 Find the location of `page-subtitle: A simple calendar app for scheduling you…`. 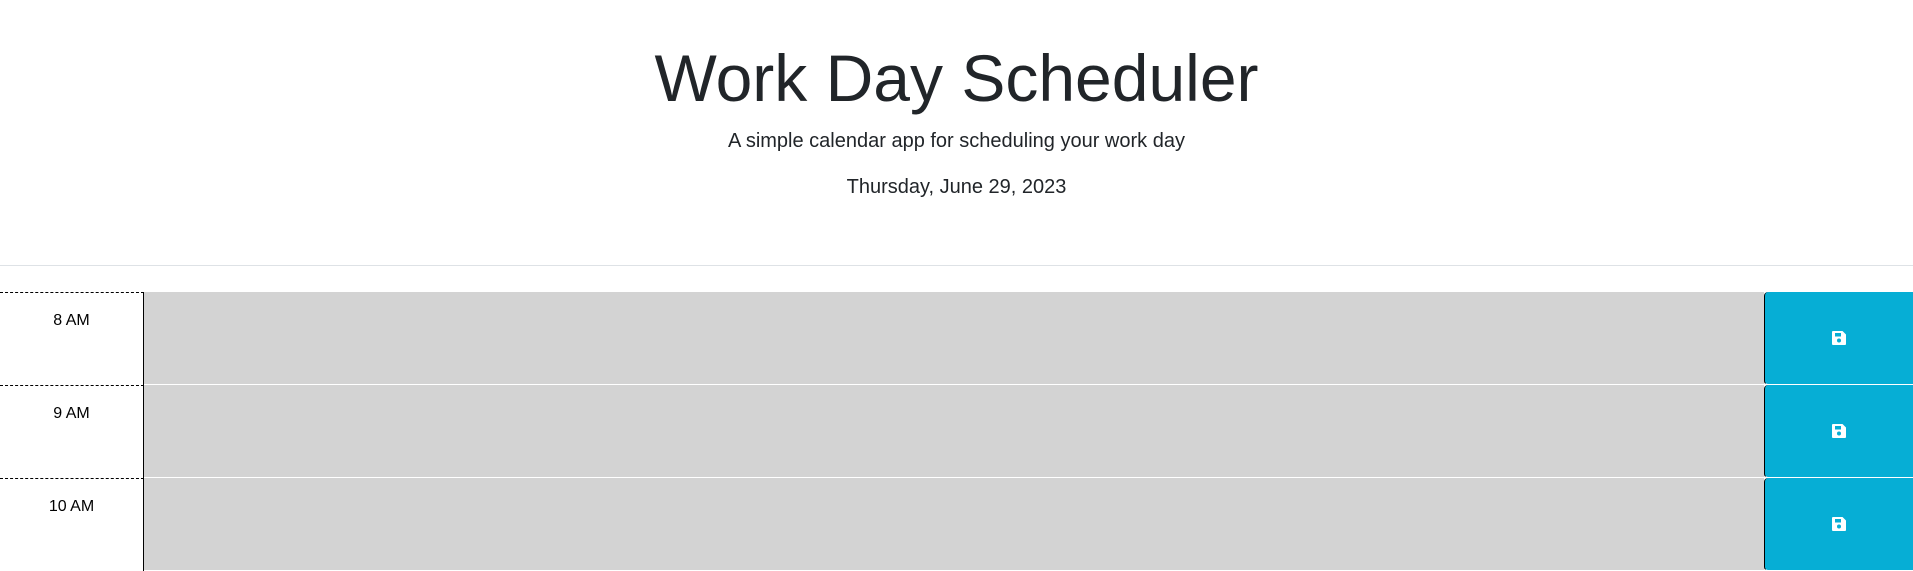

page-subtitle: A simple calendar app for scheduling you… is located at coordinates (956, 141).